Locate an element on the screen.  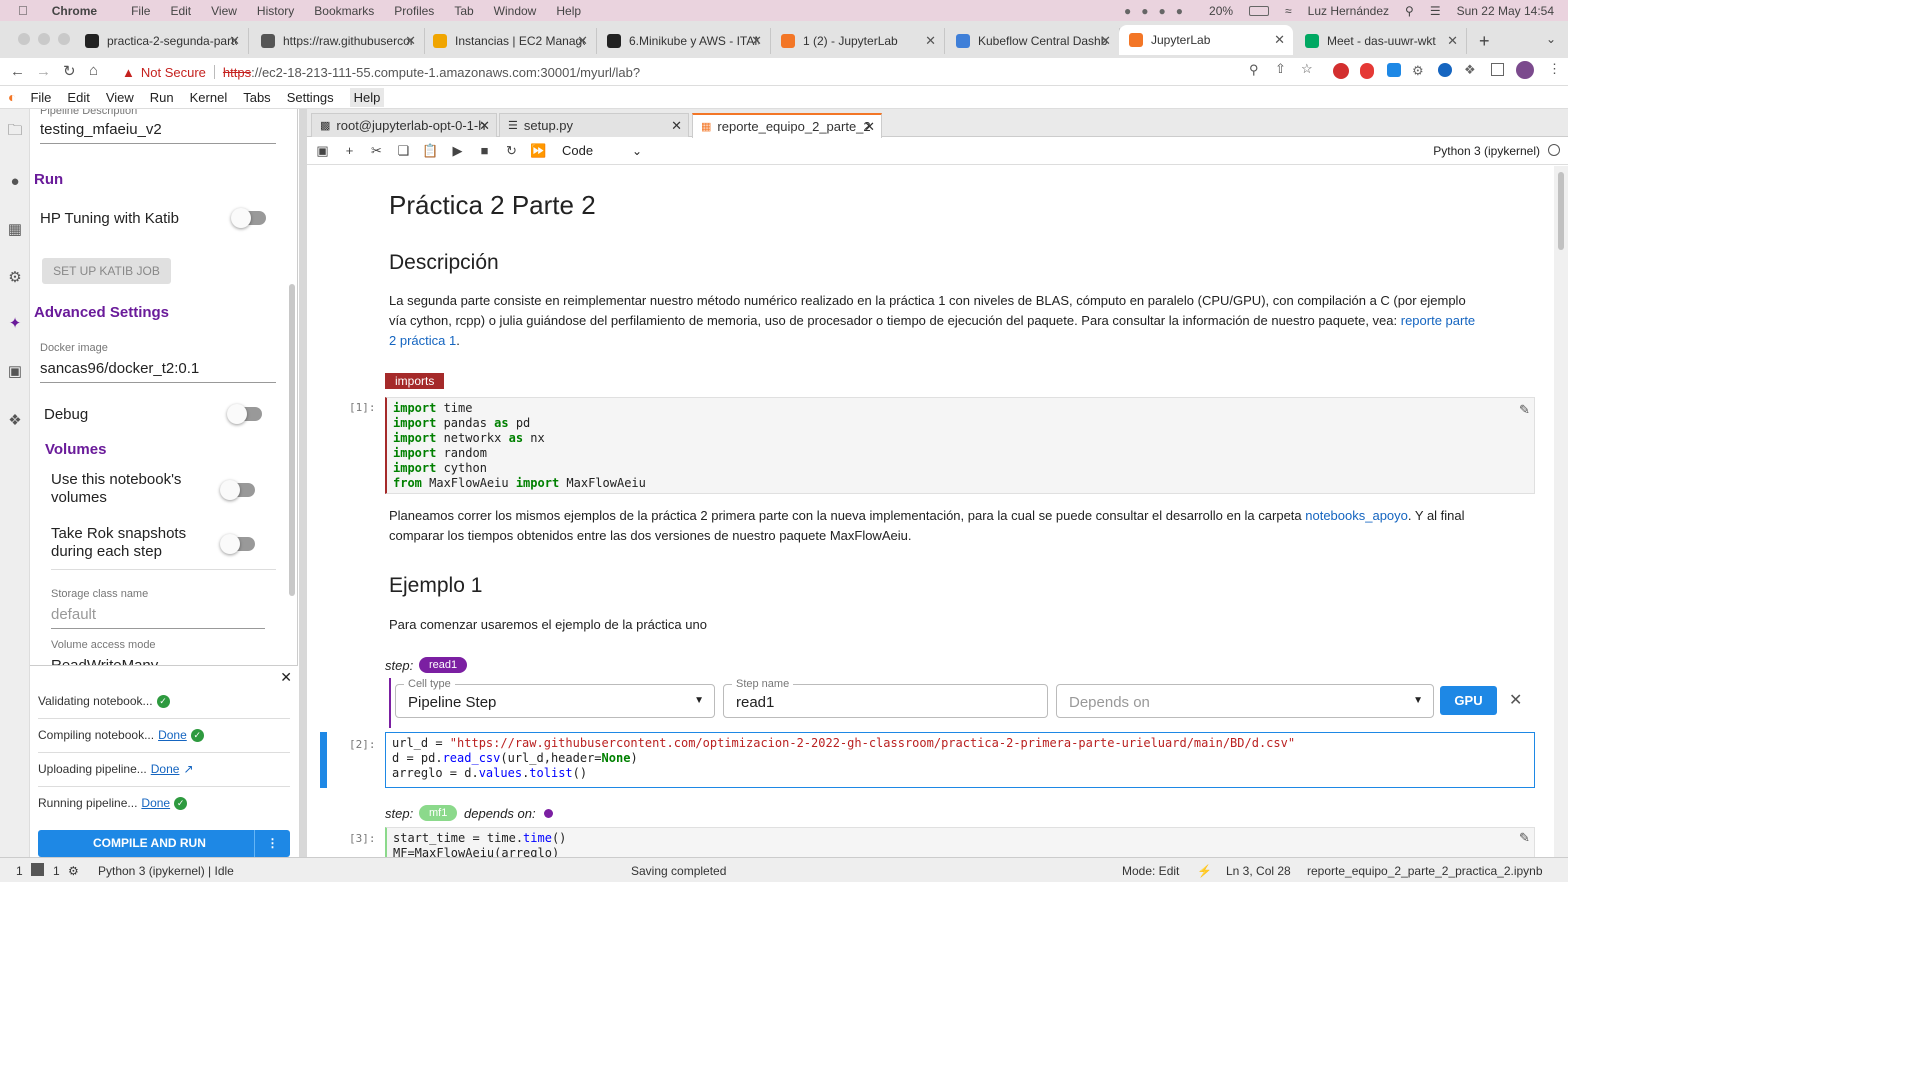
cell-type-select: Code is located at coordinates (597, 150).